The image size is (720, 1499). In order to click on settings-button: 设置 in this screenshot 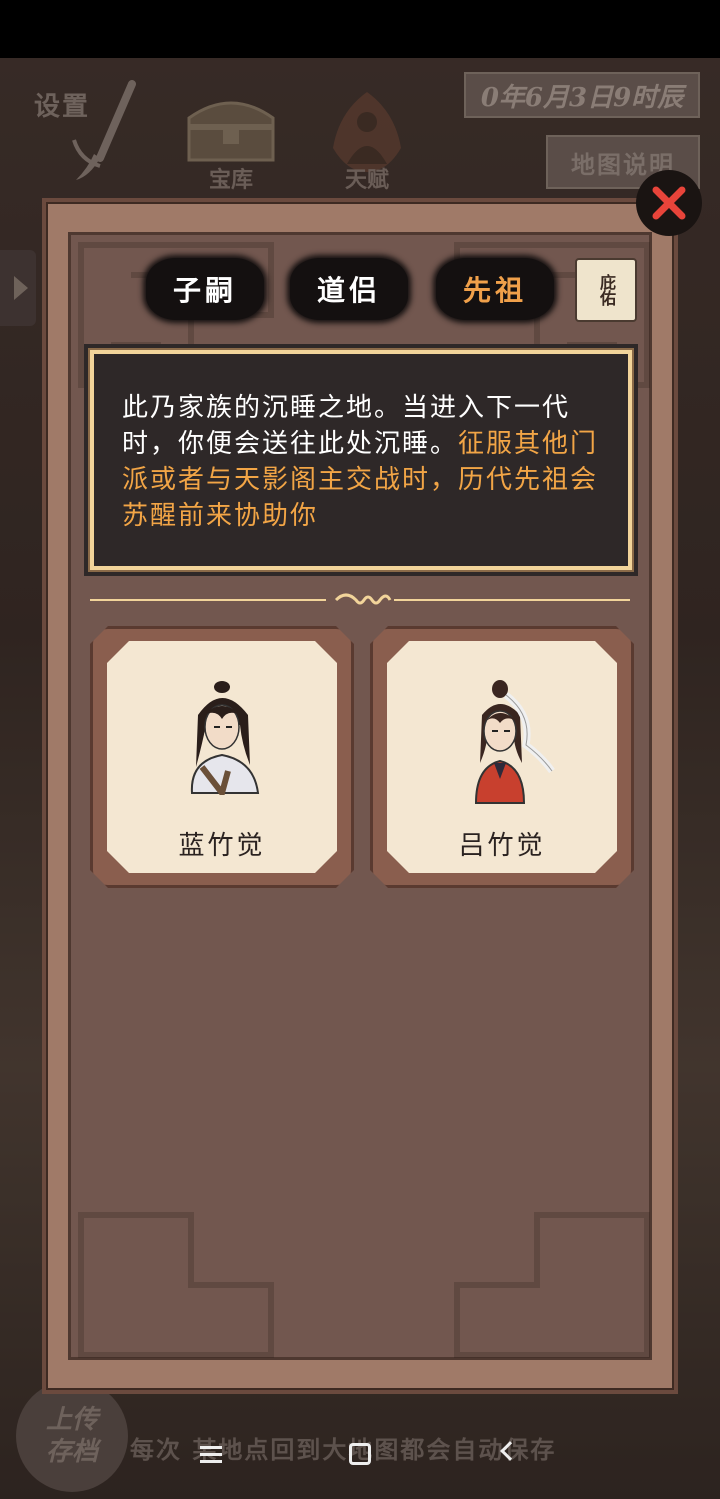, I will do `click(85, 135)`.